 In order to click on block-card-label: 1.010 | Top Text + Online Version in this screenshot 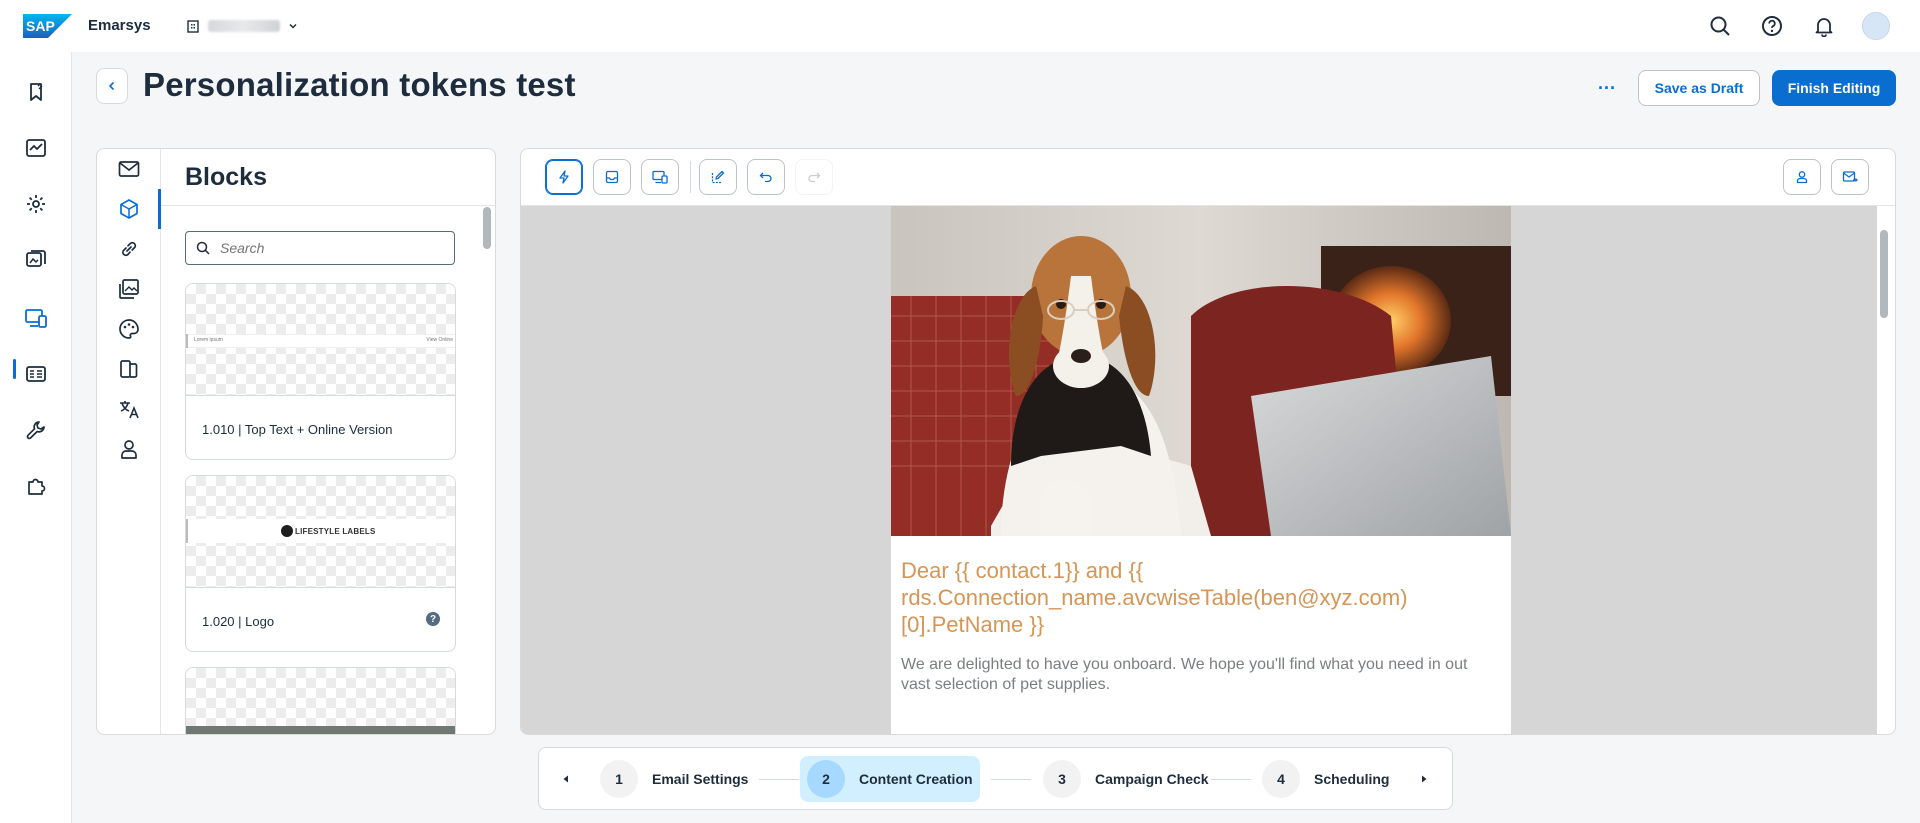, I will do `click(297, 429)`.